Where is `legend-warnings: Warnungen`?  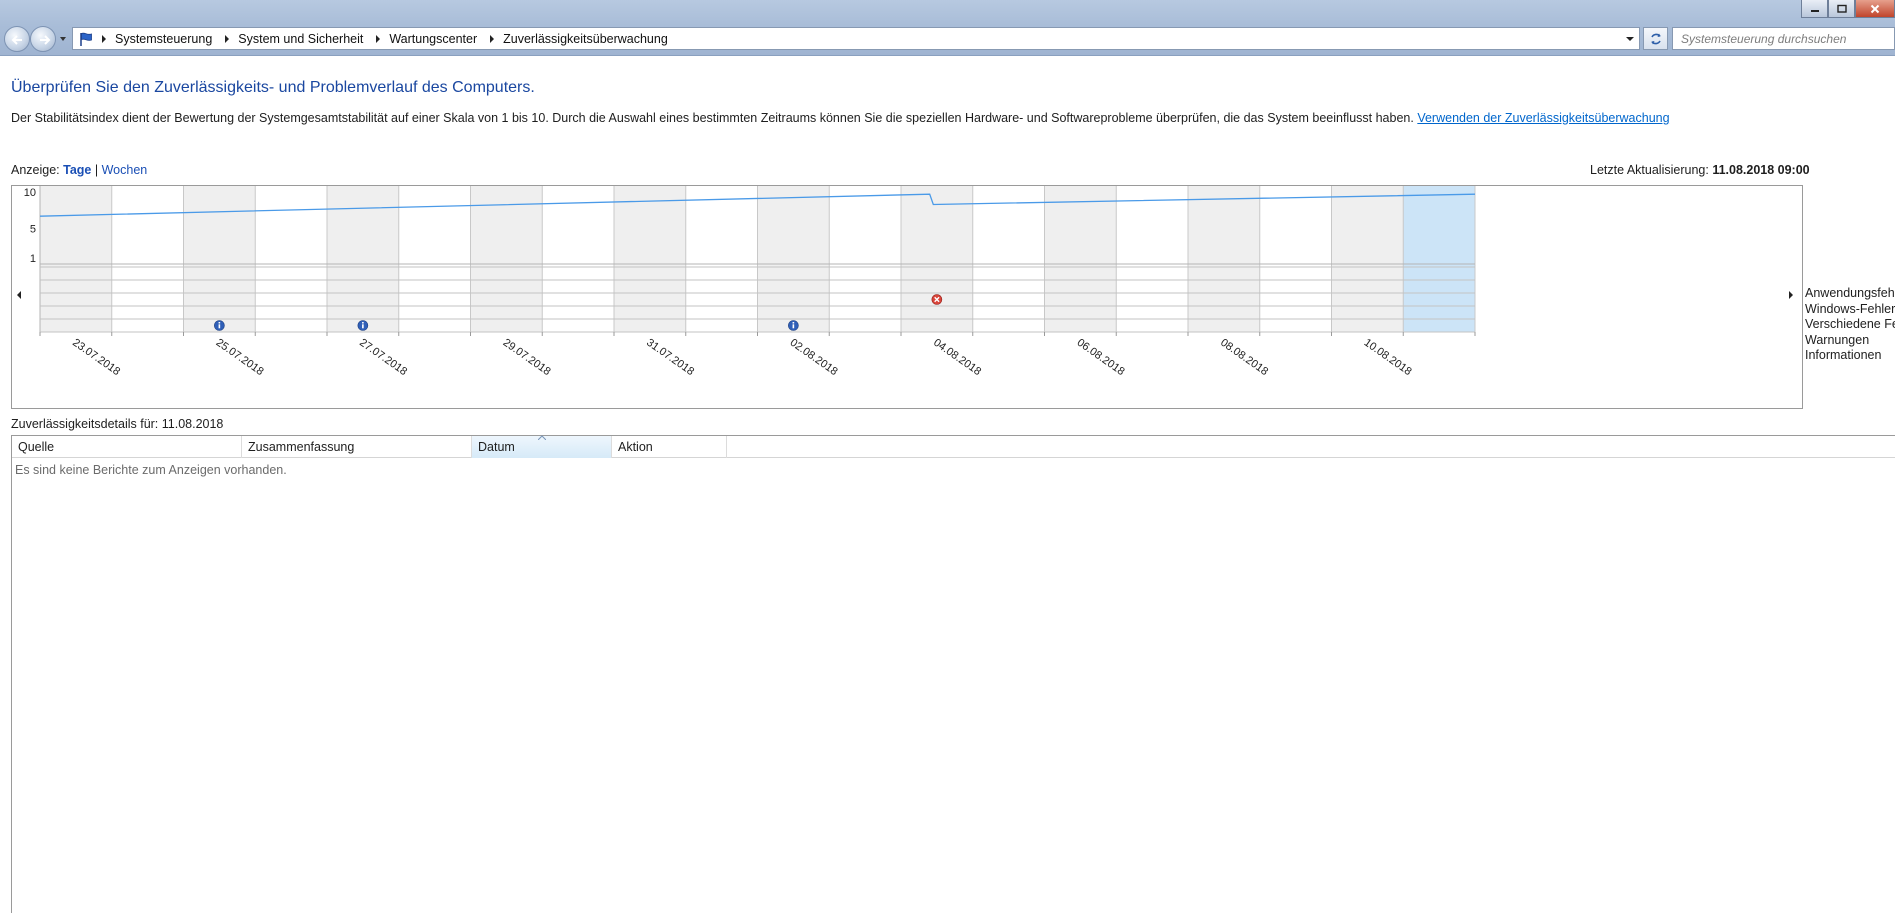
legend-warnings: Warnungen is located at coordinates (1837, 339).